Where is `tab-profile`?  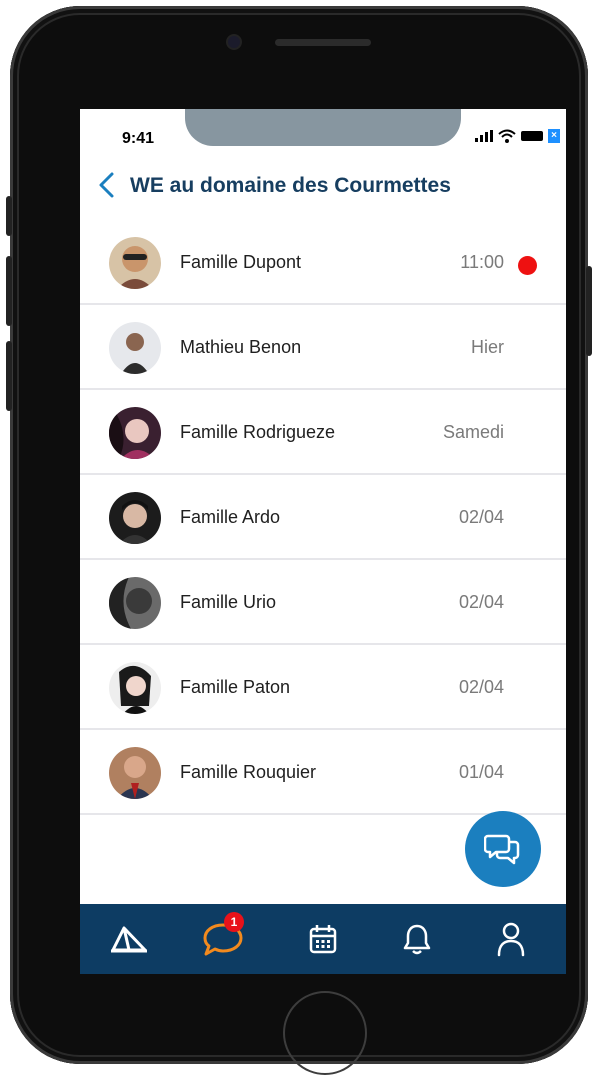 tab-profile is located at coordinates (511, 939).